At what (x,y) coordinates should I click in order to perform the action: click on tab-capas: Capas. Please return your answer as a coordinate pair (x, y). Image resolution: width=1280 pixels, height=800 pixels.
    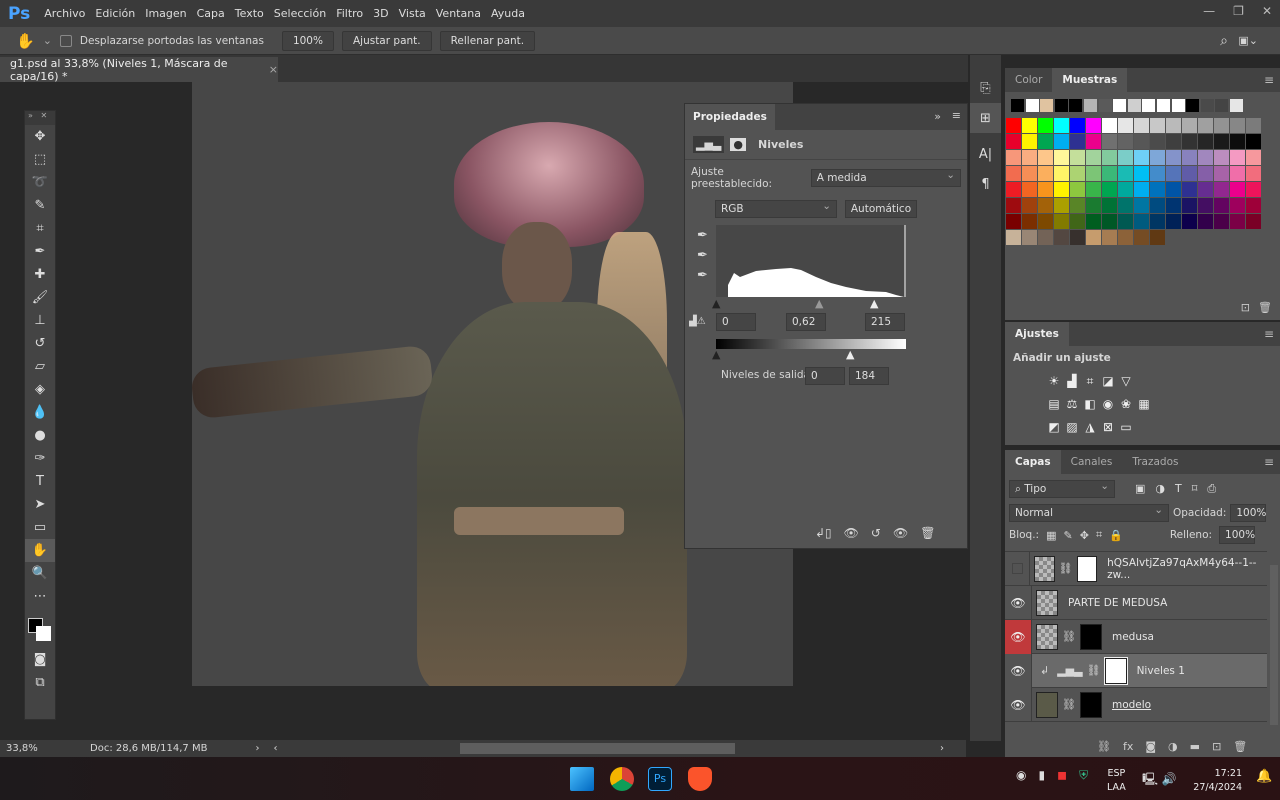
    Looking at the image, I should click on (1033, 462).